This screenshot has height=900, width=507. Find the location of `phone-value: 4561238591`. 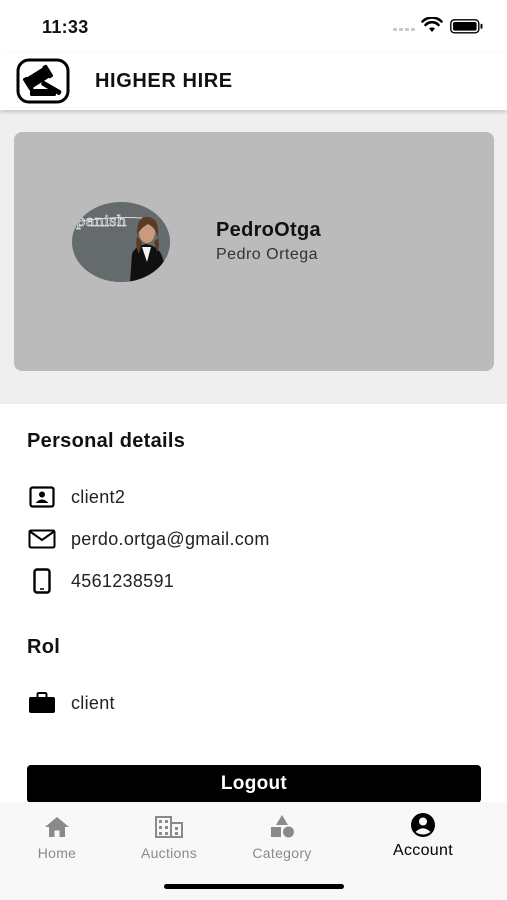

phone-value: 4561238591 is located at coordinates (123, 580).